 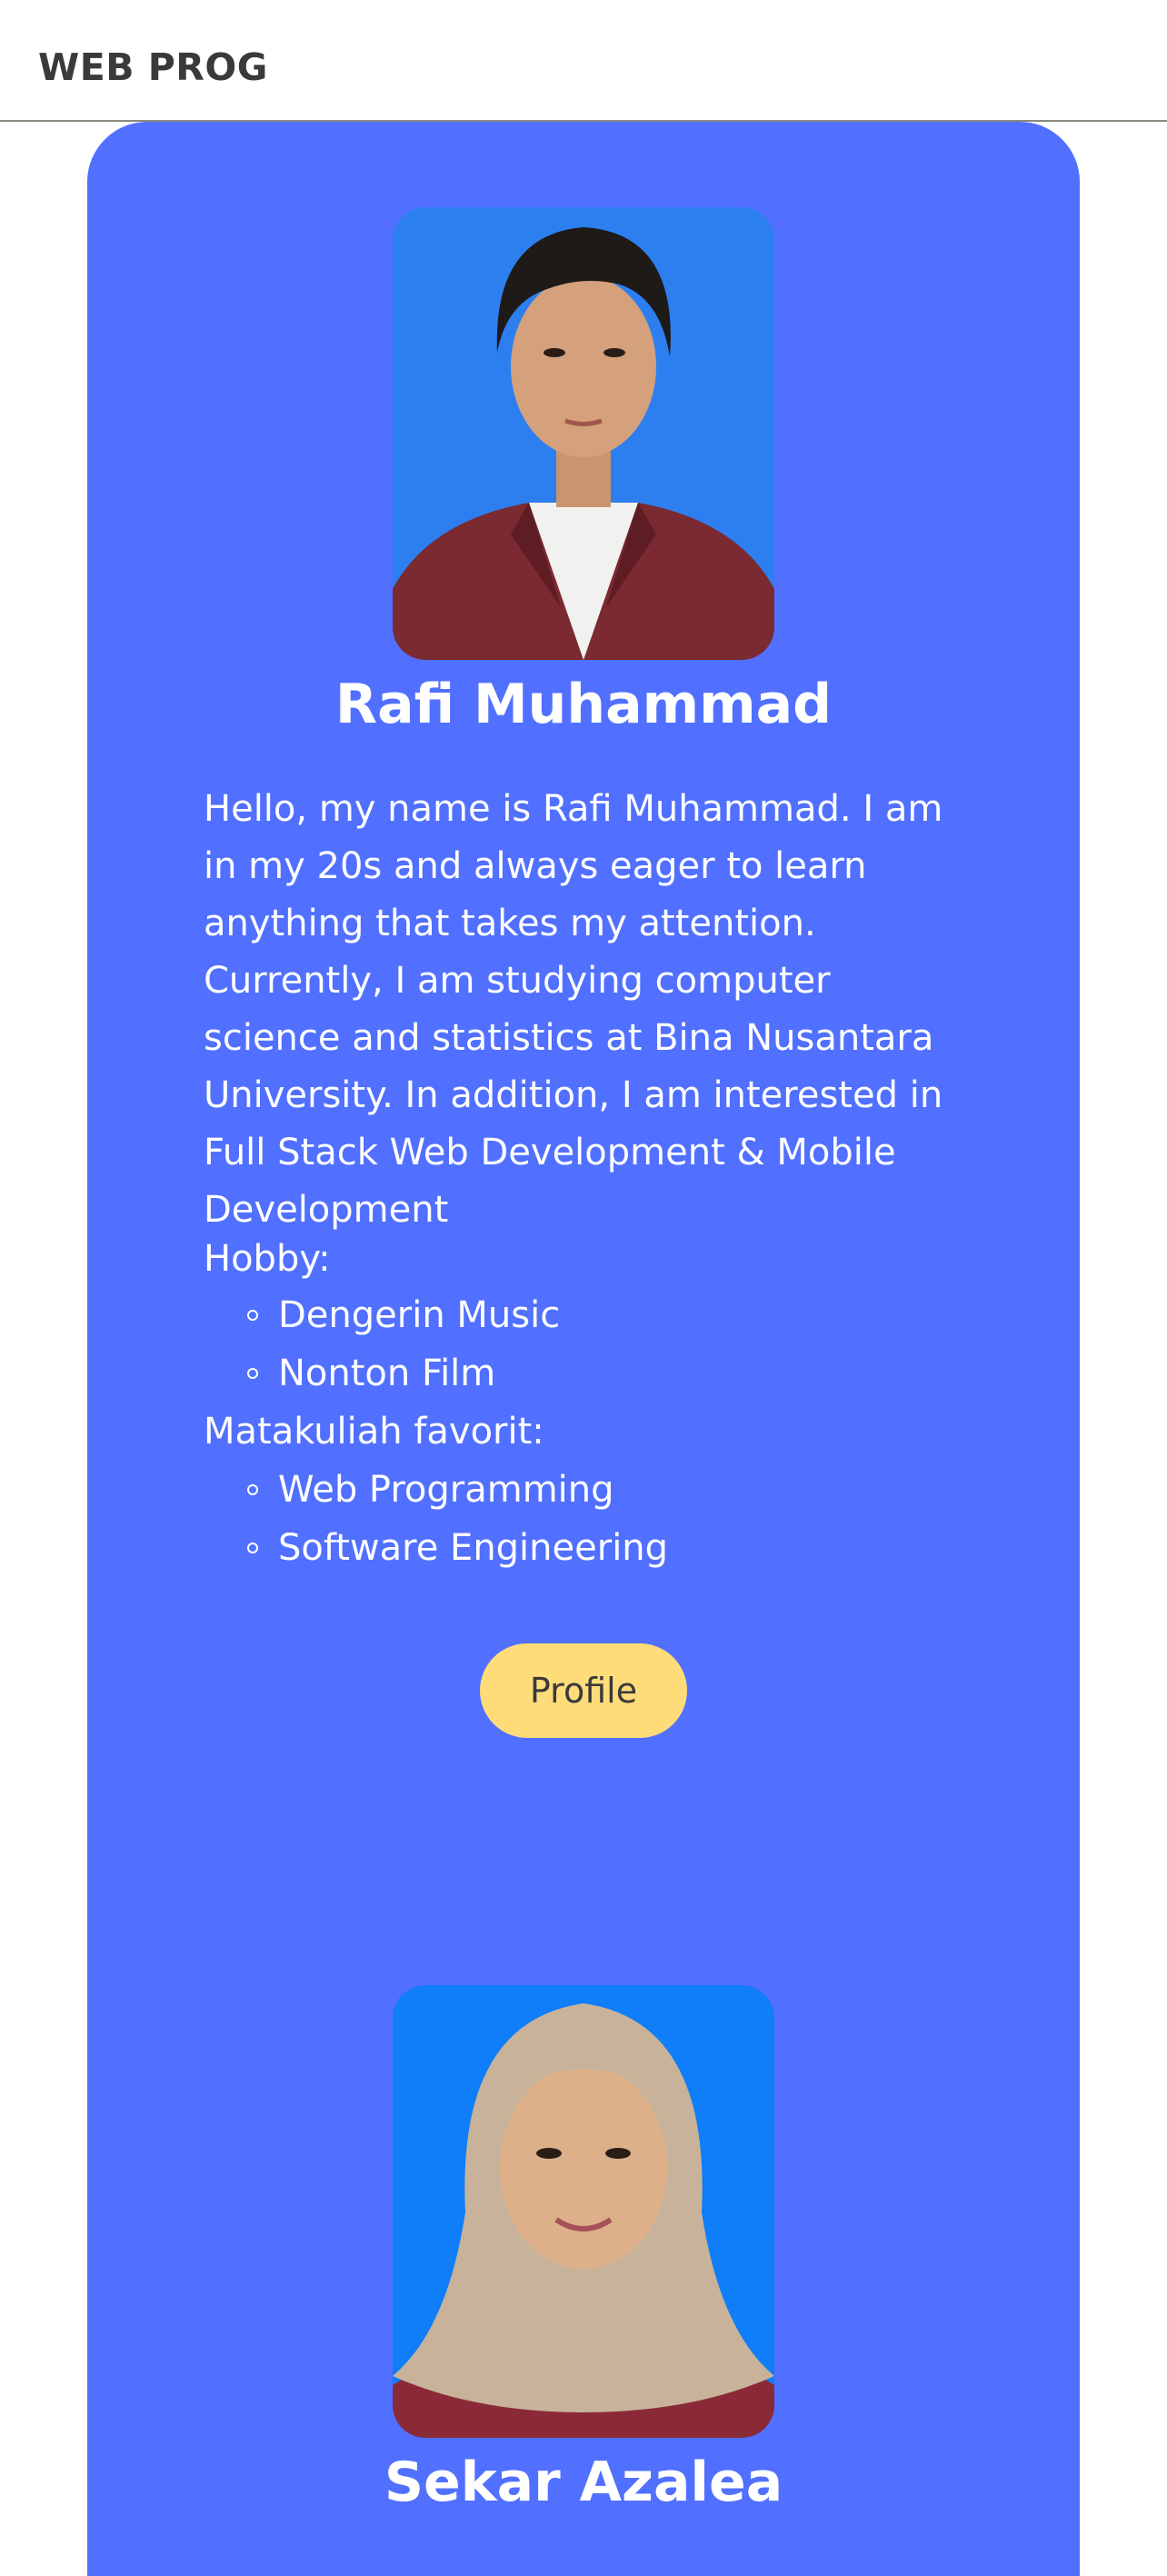 I want to click on profile-photo-sekar, so click(x=583, y=2211).